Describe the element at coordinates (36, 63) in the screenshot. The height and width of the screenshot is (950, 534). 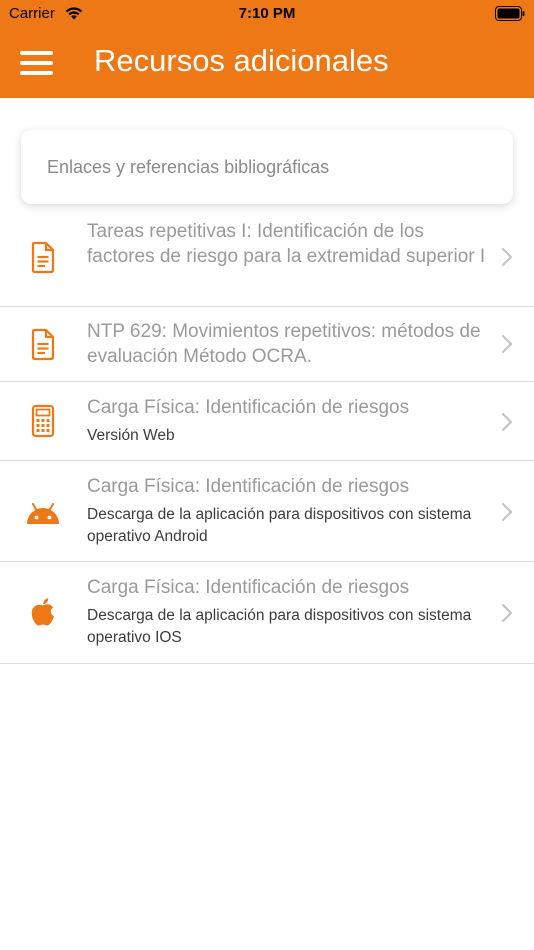
I see `hamburger-menu-button` at that location.